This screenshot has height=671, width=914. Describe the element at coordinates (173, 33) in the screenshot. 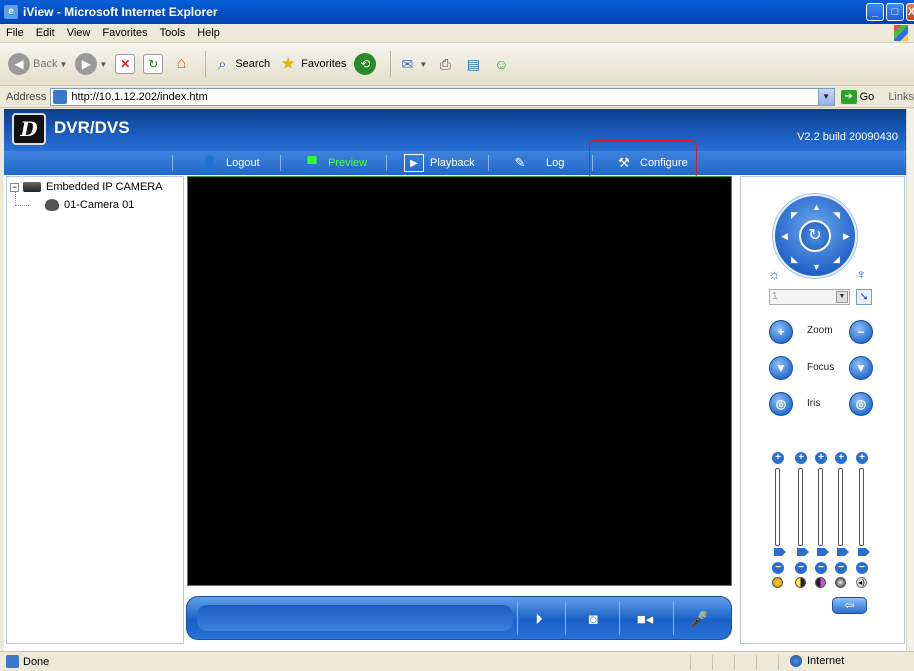

I see `menu-tools: Tools` at that location.